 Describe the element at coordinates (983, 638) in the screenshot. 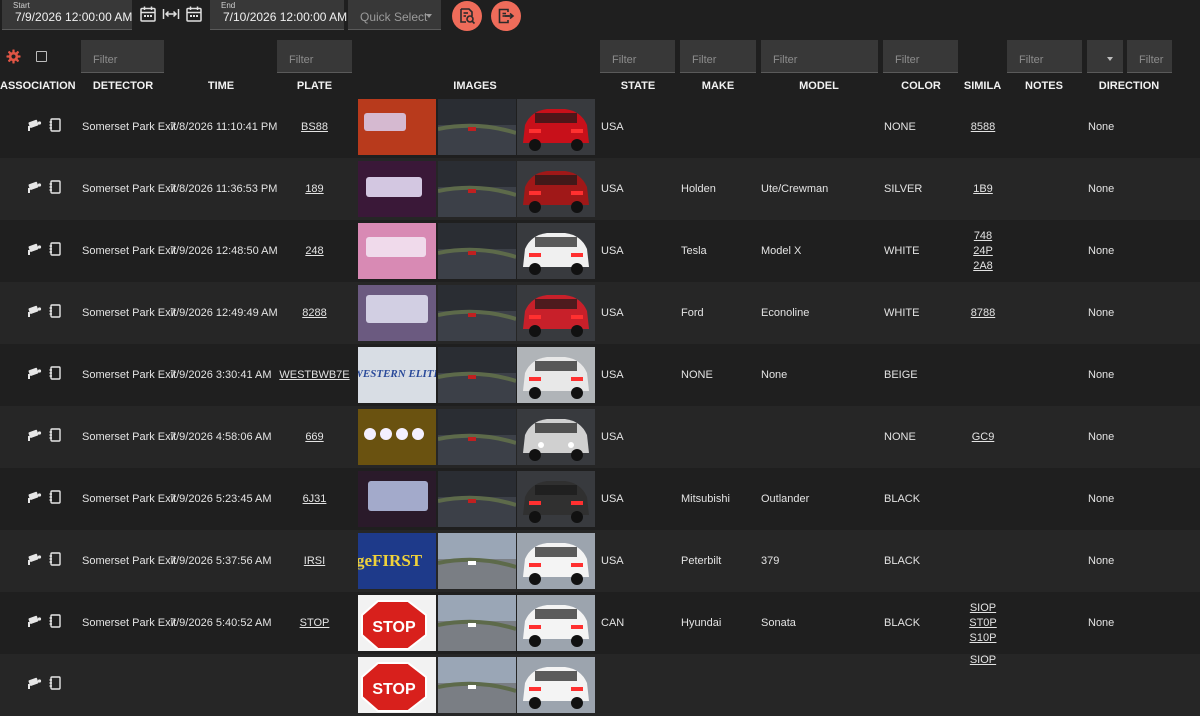

I see `similar-plate-link: S10P` at that location.